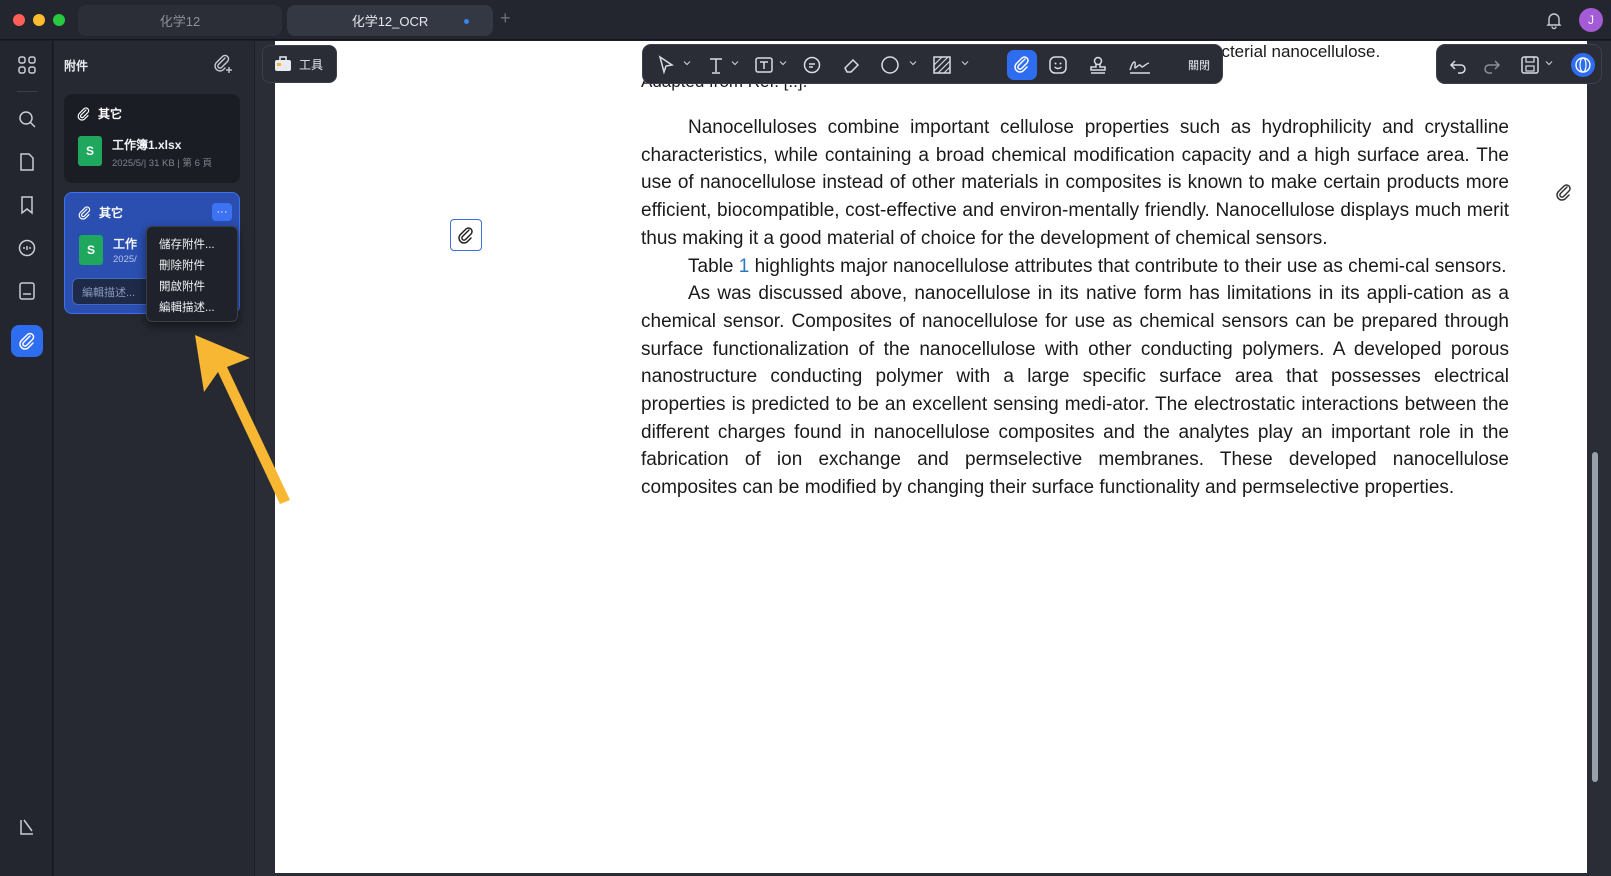 Image resolution: width=1611 pixels, height=876 pixels. I want to click on tab-chem12-ocr: 化学12_OCR, so click(390, 20).